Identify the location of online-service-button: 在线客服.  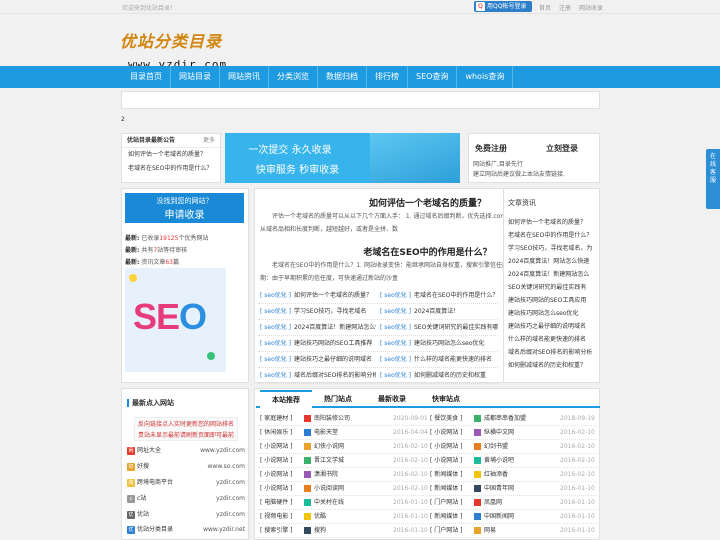
(713, 179).